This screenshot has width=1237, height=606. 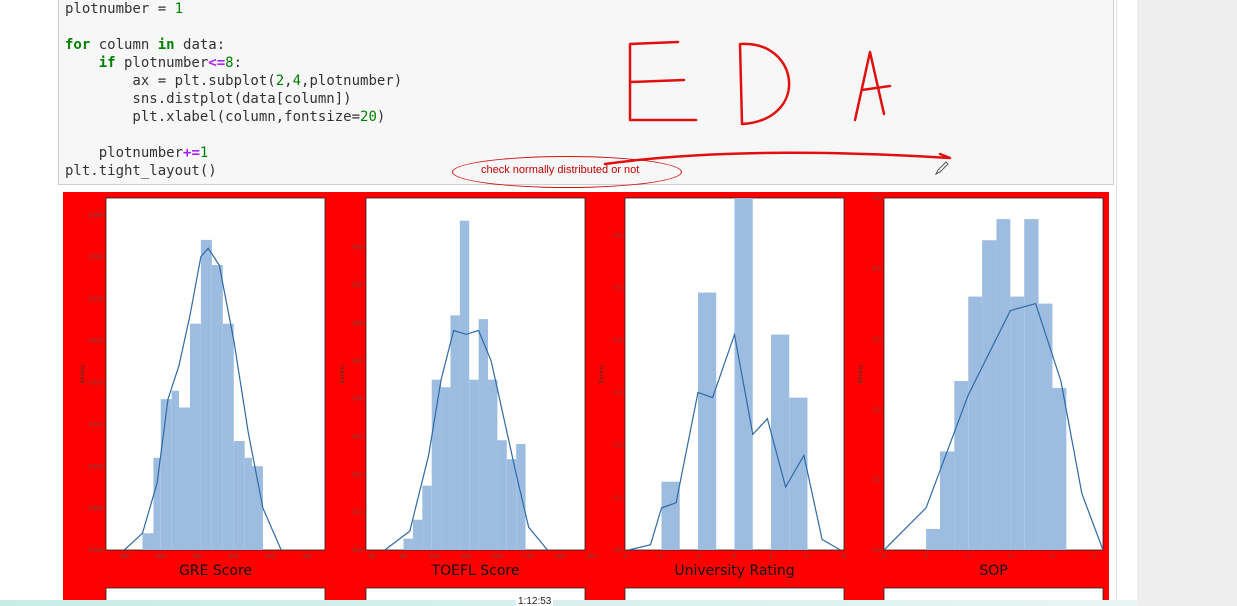 I want to click on right-gutter, so click(x=1187, y=303).